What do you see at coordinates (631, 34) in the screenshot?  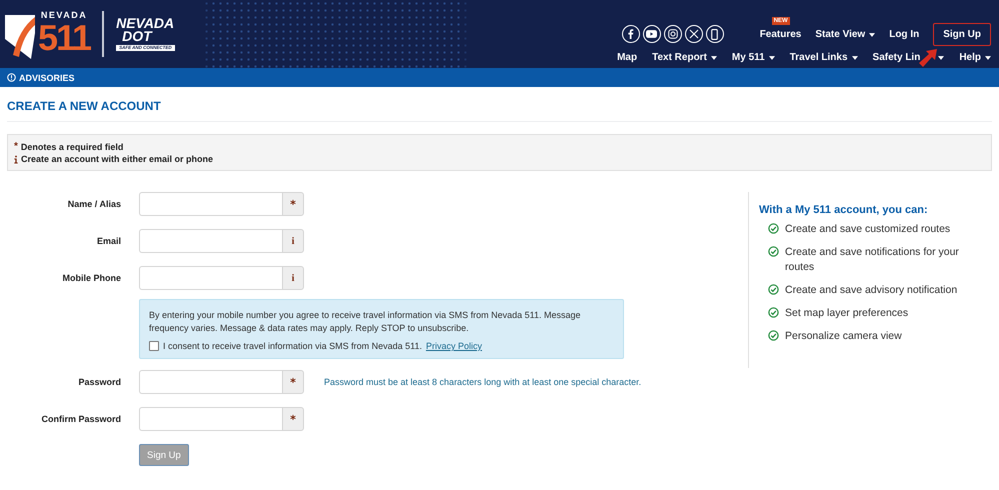 I see `facebook-icon` at bounding box center [631, 34].